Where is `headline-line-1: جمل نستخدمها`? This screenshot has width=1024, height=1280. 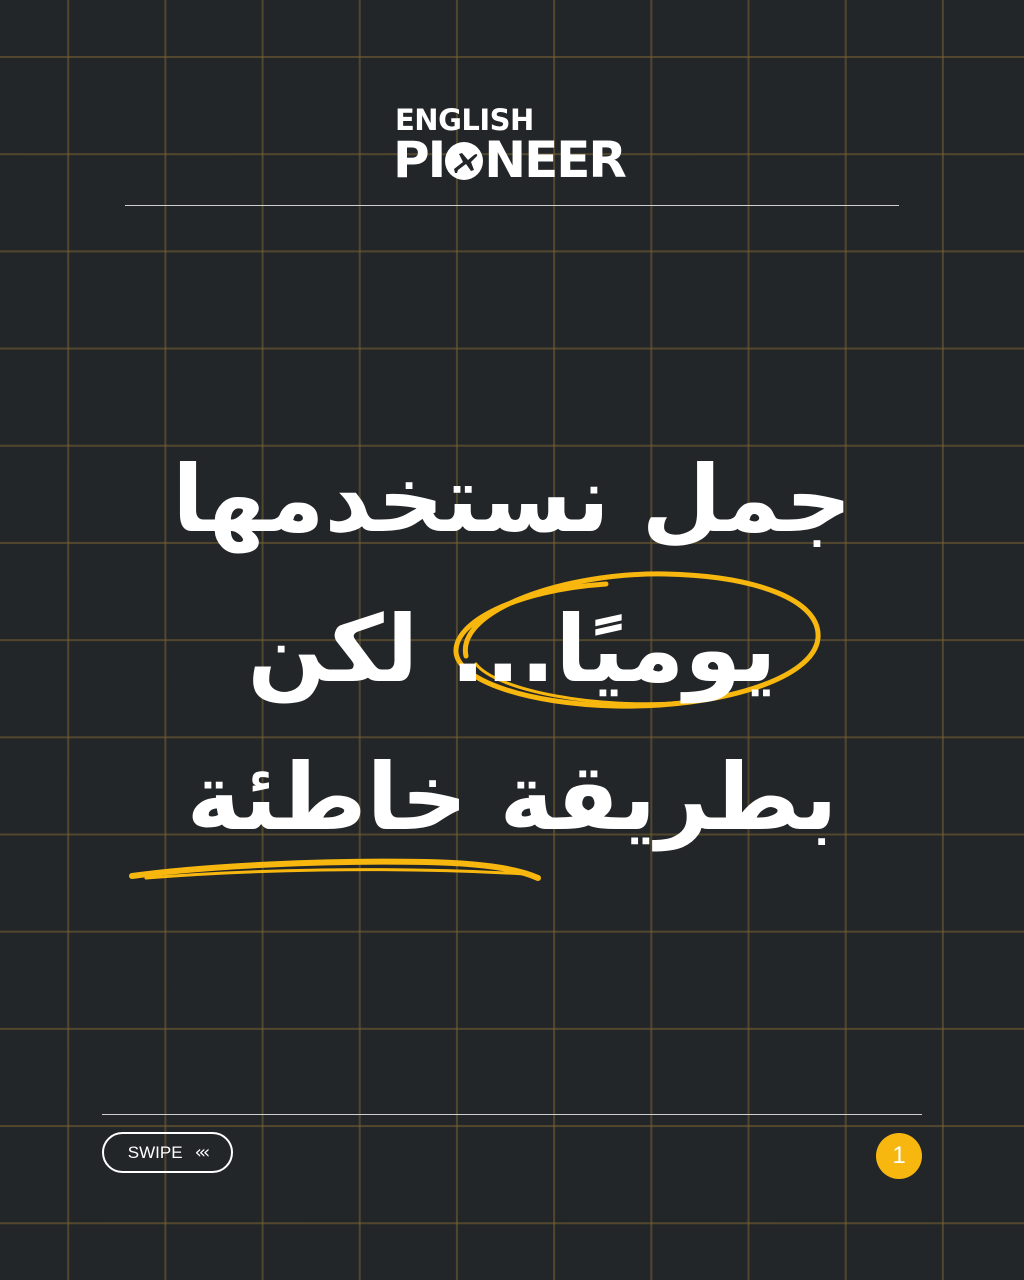
headline-line-1: جمل نستخدمها is located at coordinates (512, 499).